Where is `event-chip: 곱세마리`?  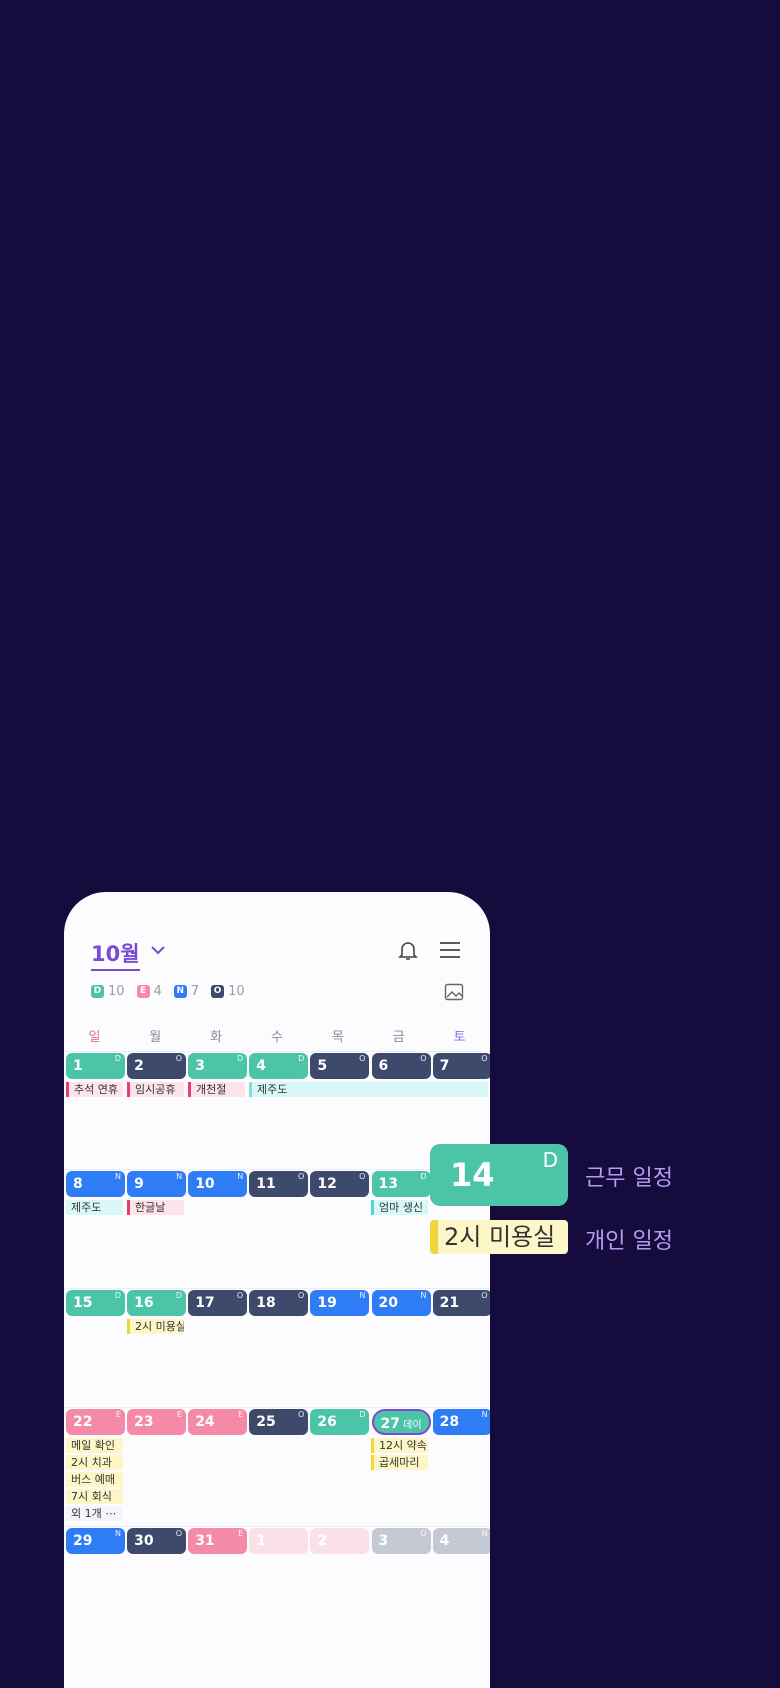
event-chip: 곱세마리 is located at coordinates (399, 1462).